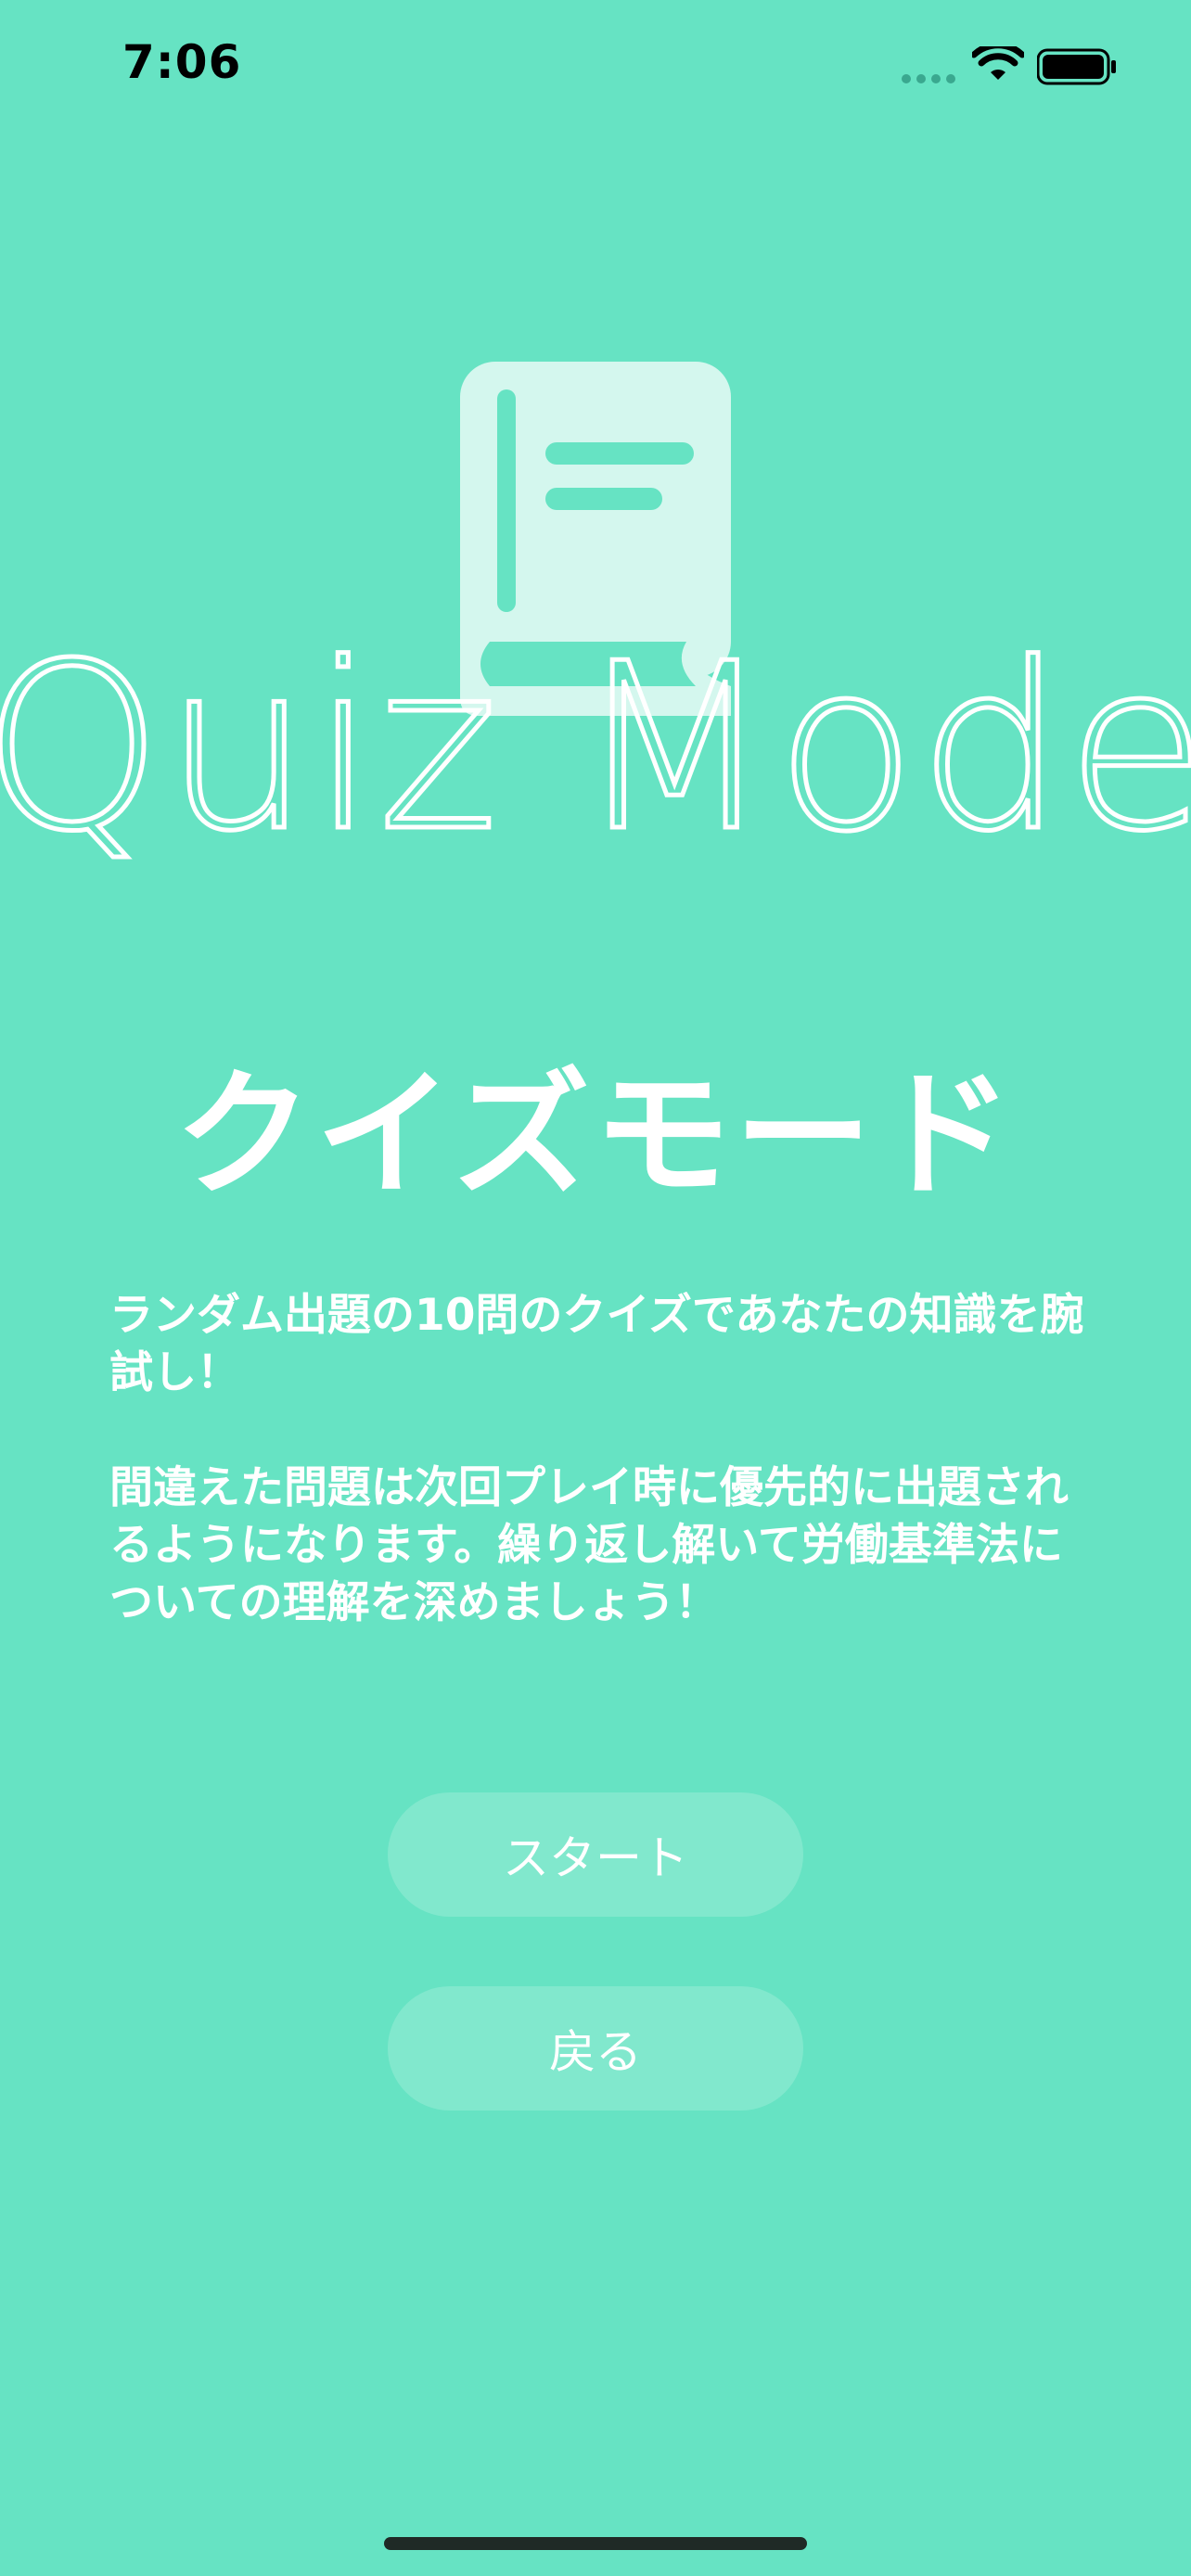  I want to click on status-time: 7:06, so click(182, 62).